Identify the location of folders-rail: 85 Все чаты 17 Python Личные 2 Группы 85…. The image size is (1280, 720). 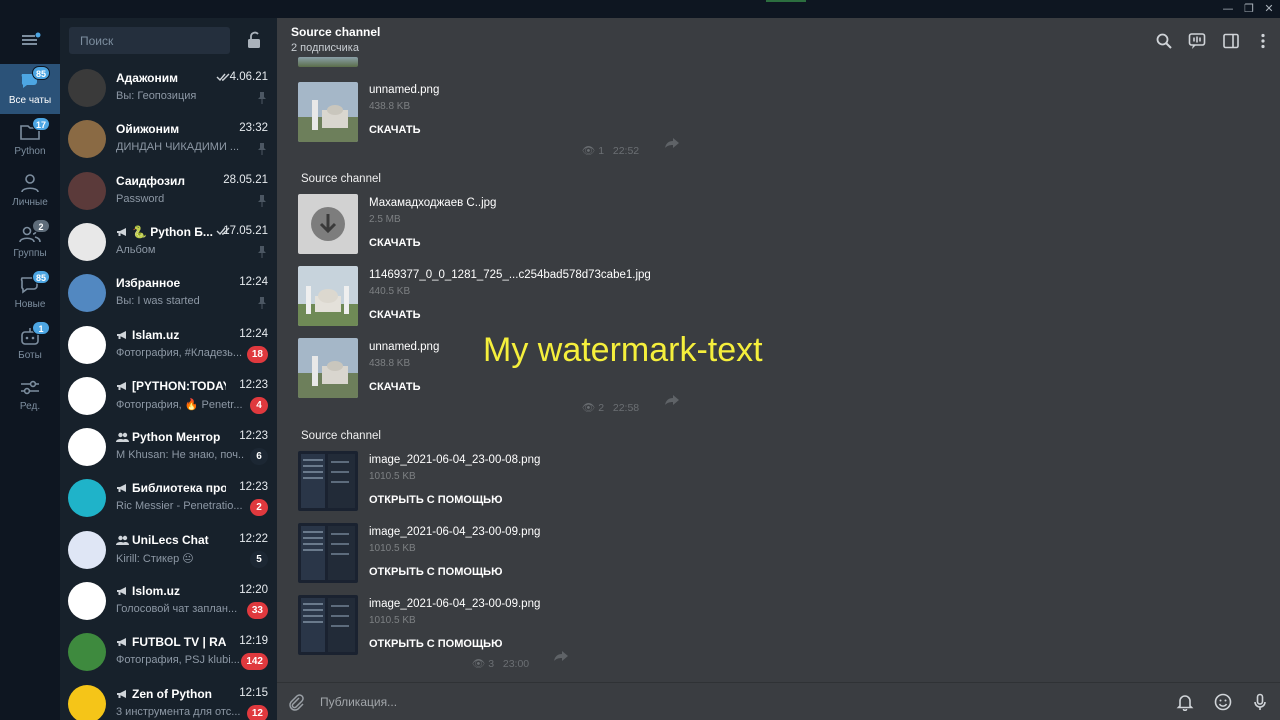
(30, 369).